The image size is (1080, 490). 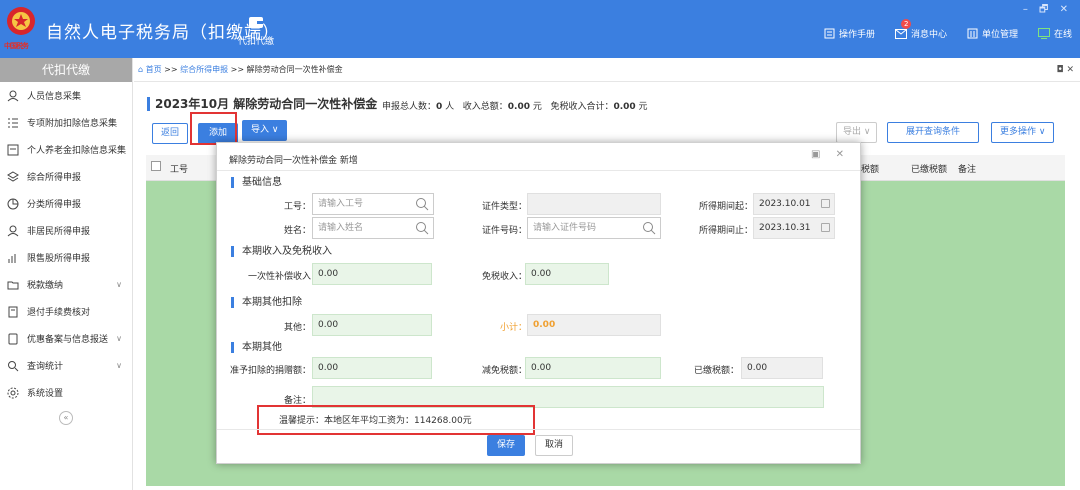 I want to click on cert-no-placeholder: 请输入证件号码, so click(x=565, y=228).